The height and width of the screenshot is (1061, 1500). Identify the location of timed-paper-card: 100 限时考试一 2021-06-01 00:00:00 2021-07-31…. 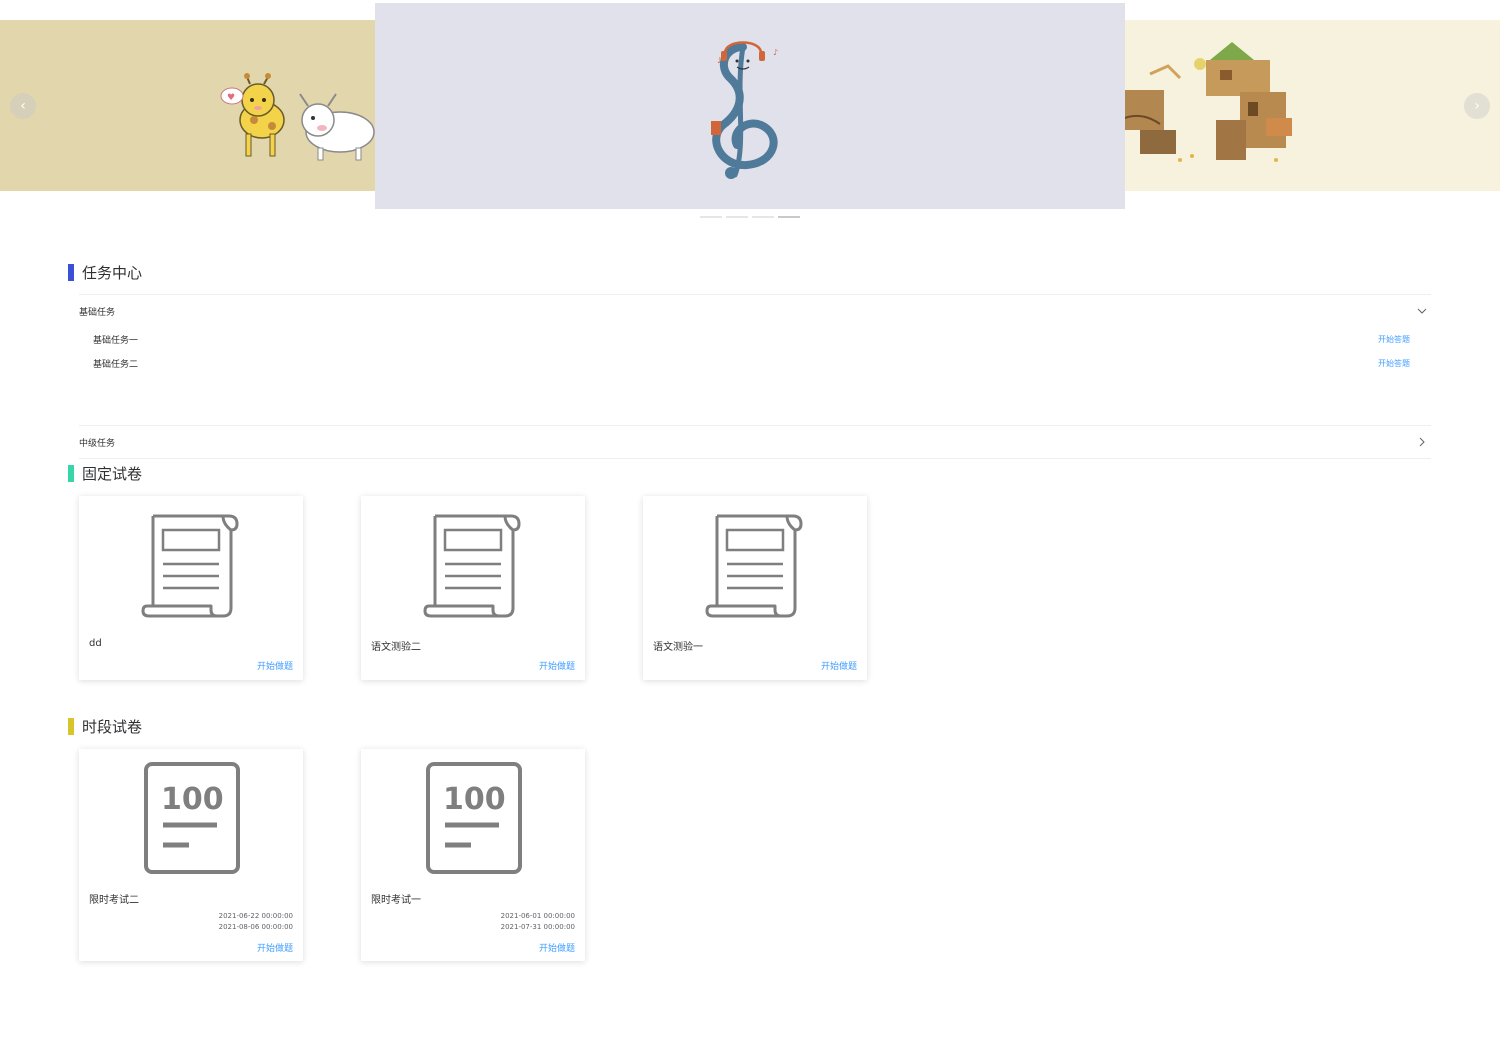
(473, 855).